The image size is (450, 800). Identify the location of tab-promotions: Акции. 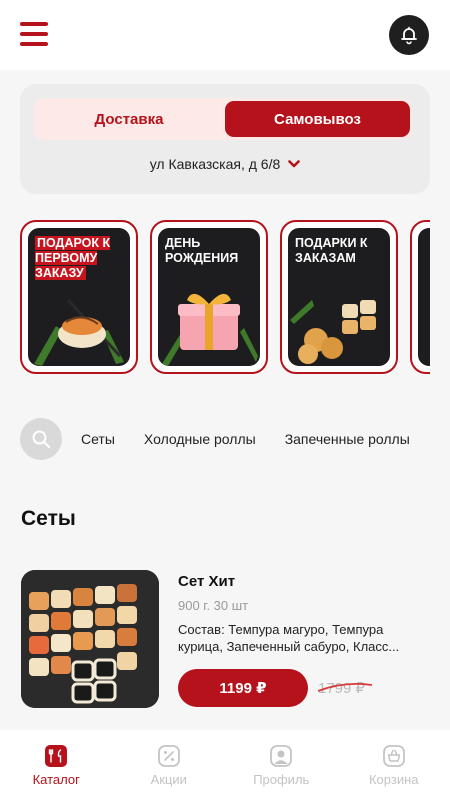
(169, 765).